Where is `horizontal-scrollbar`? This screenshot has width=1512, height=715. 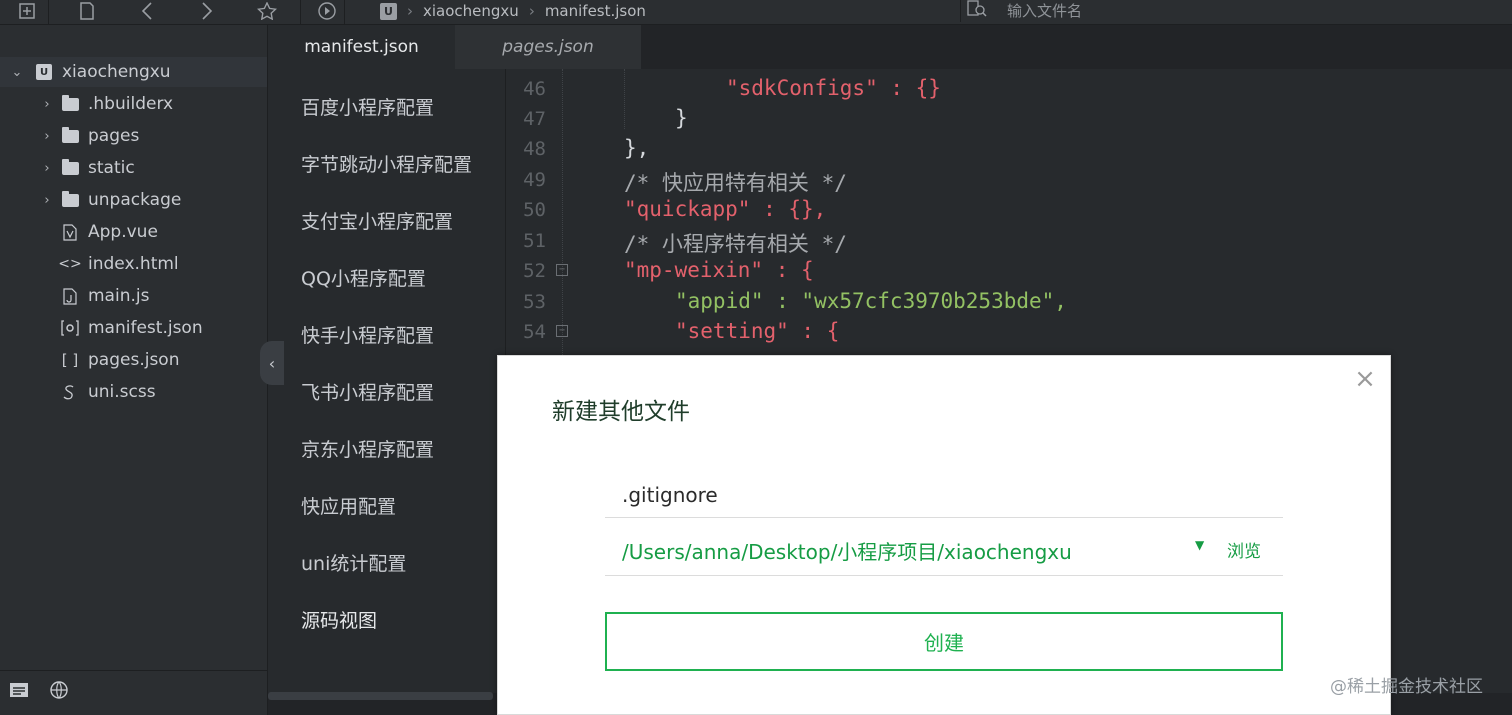
horizontal-scrollbar is located at coordinates (380, 696).